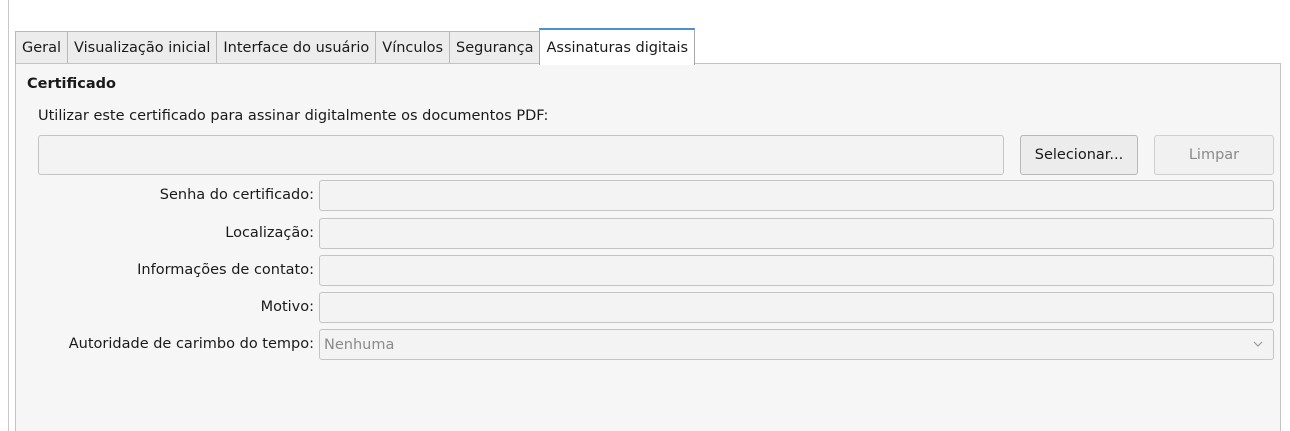  Describe the element at coordinates (269, 233) in the screenshot. I see `location-label: Localização:` at that location.